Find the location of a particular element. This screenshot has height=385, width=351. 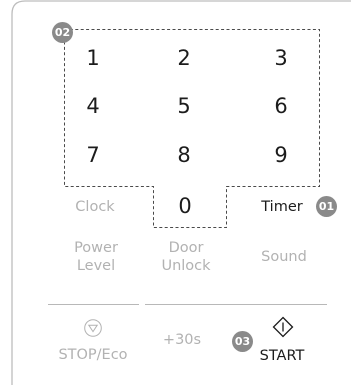

callout-badge-start: 03 is located at coordinates (242, 341).